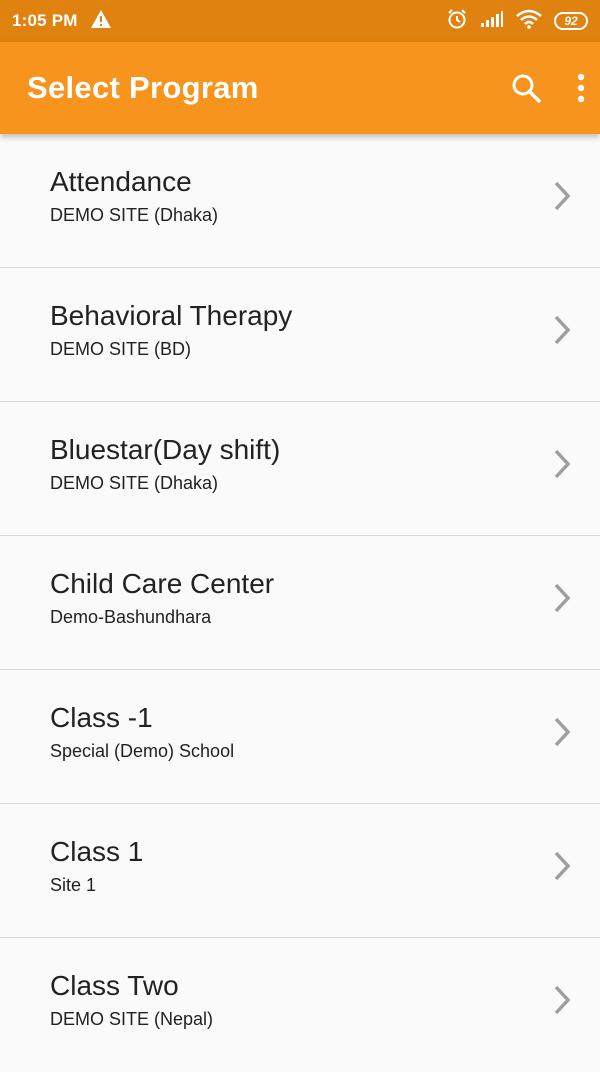 The width and height of the screenshot is (600, 1072). I want to click on program-site: Site 1, so click(73, 885).